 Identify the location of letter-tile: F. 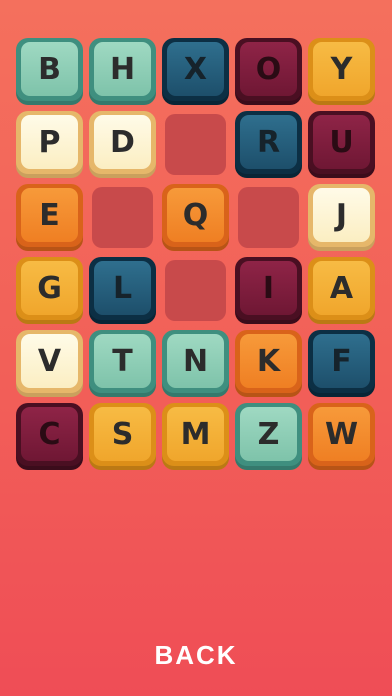
(341, 363).